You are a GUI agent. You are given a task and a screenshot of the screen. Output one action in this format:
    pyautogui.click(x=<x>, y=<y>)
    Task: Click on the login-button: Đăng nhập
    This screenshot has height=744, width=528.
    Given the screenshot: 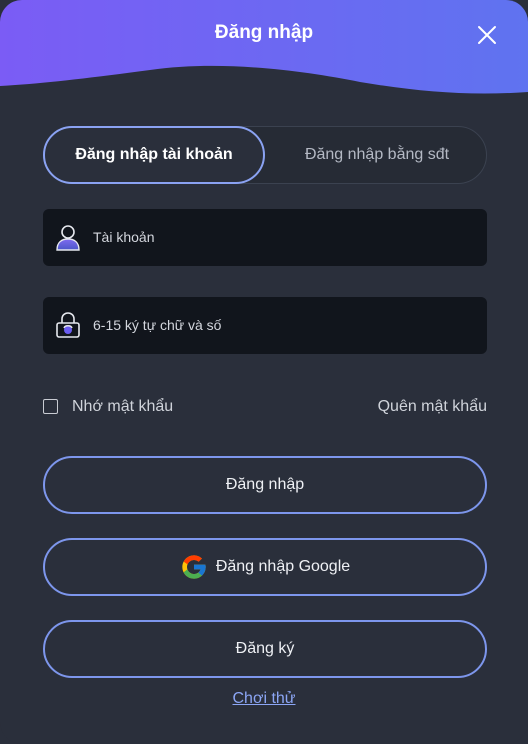 What is the action you would take?
    pyautogui.click(x=265, y=485)
    